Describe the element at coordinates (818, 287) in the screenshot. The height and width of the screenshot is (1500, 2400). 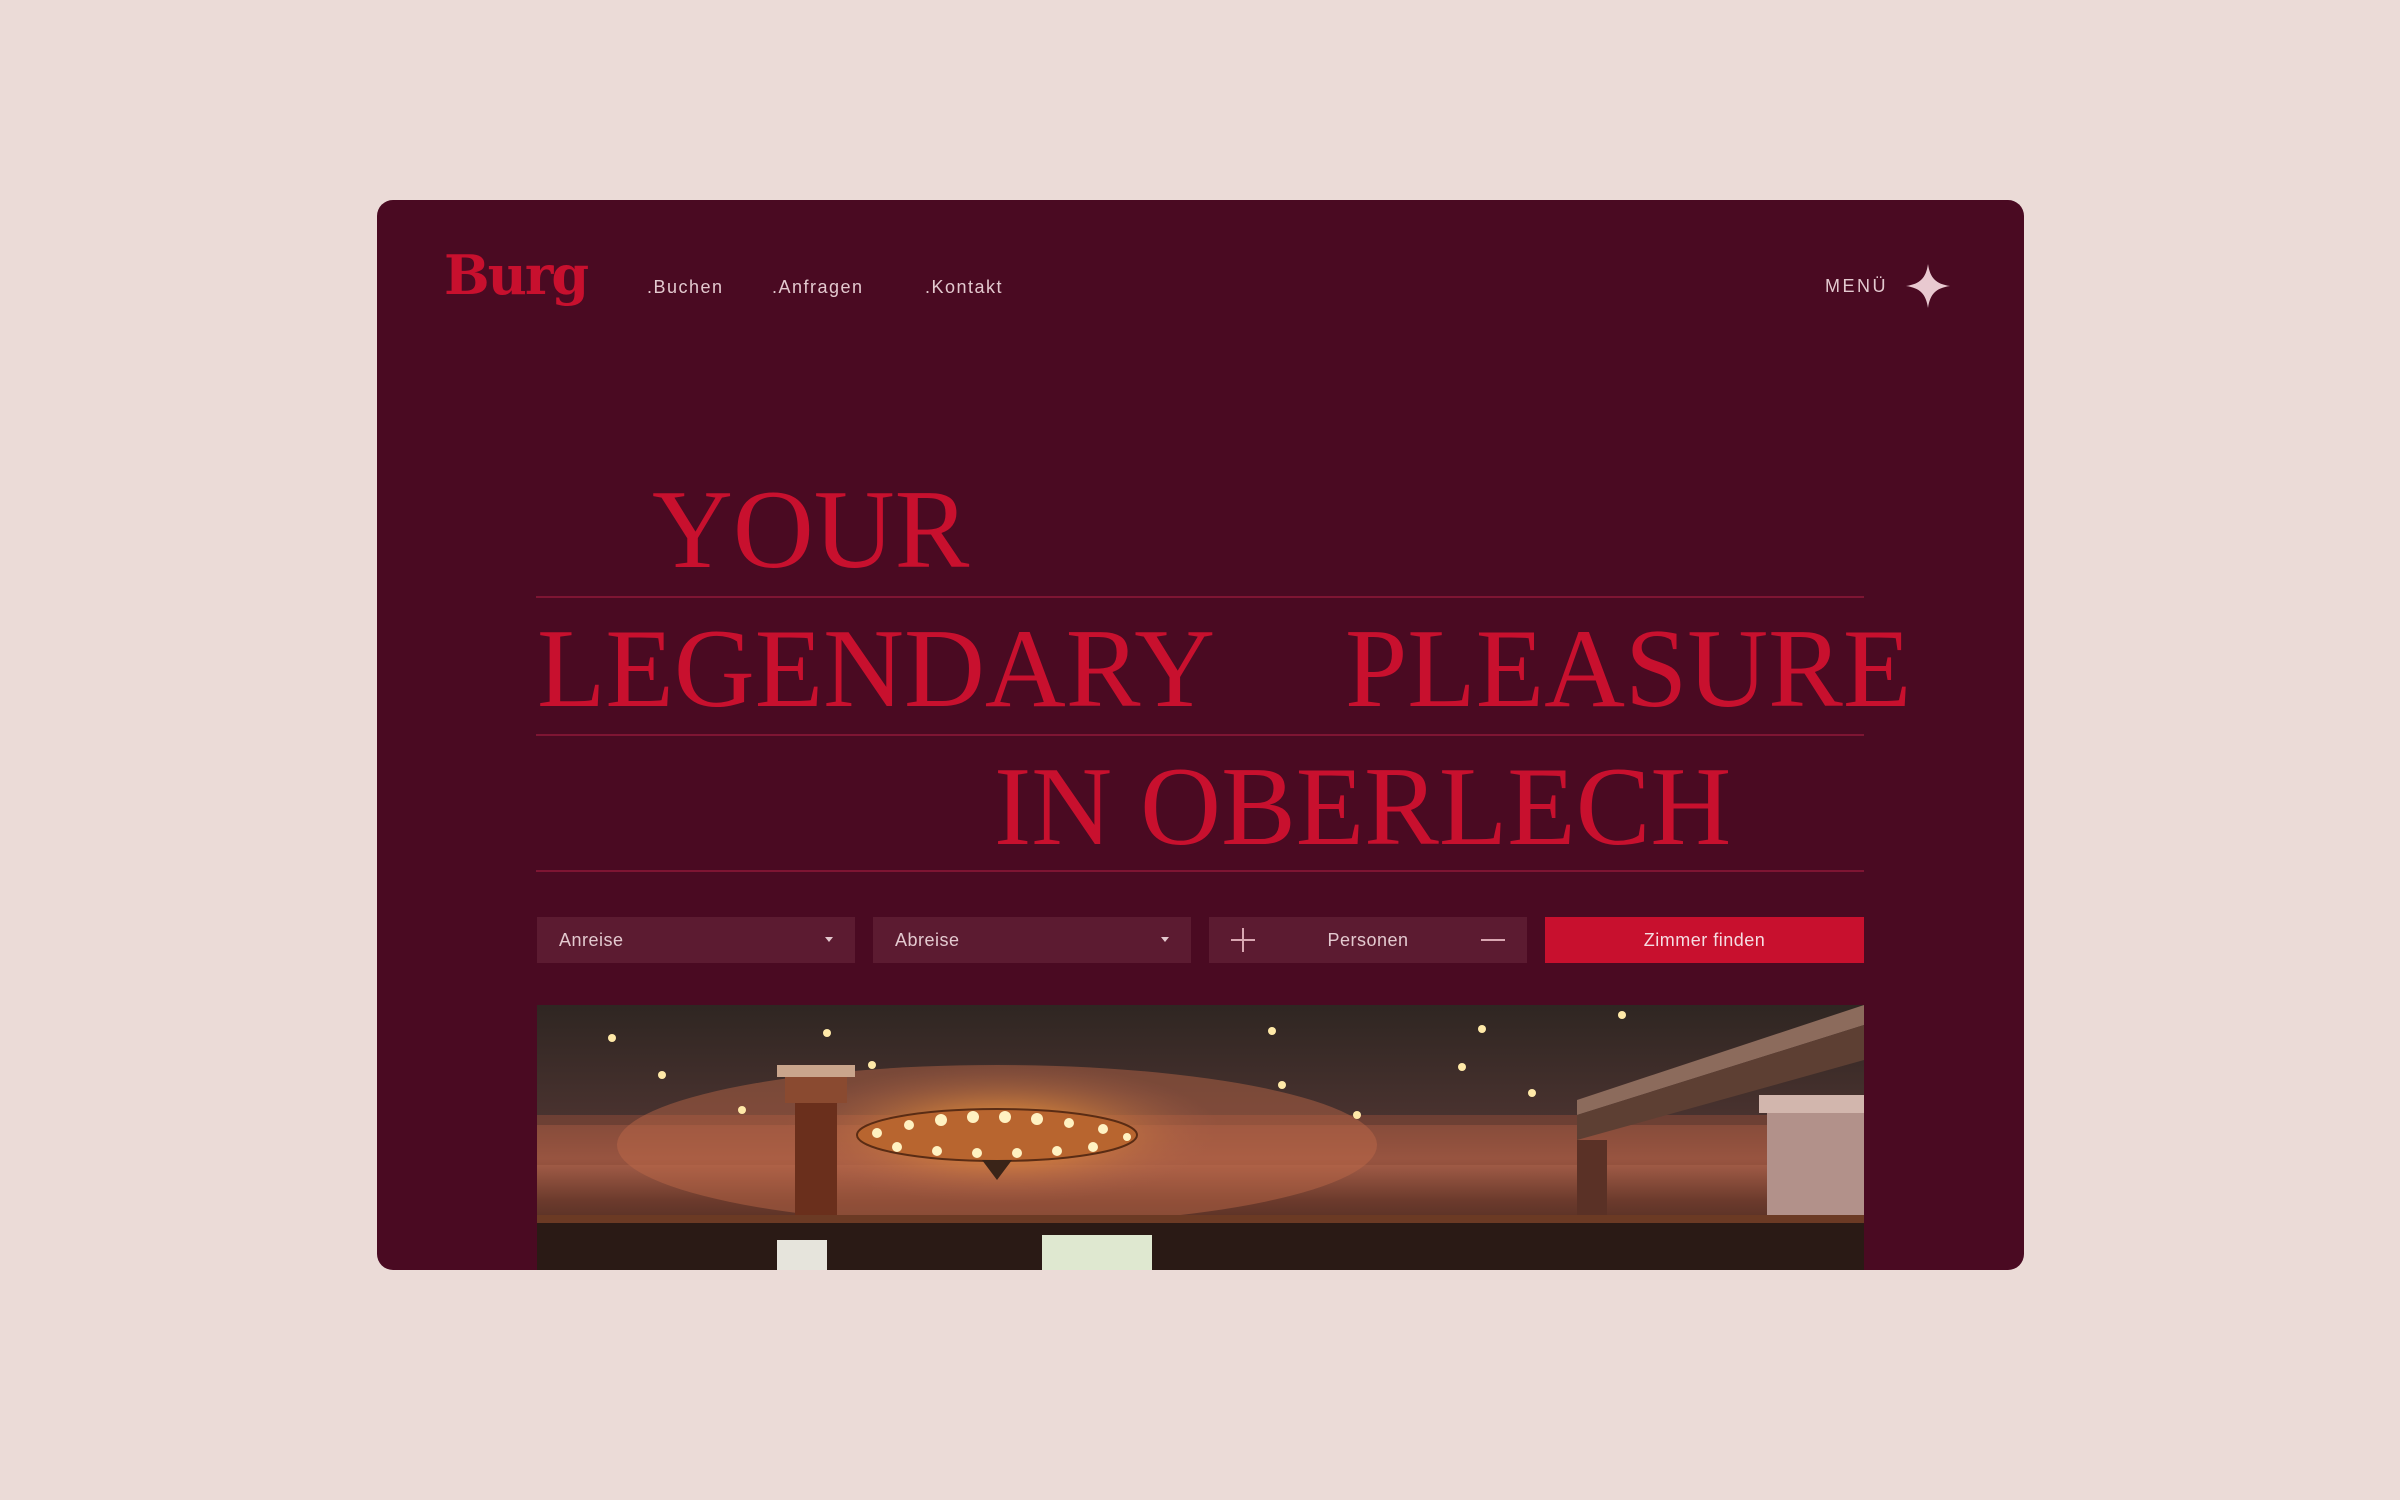
I see `nav-link-anfragen: .Anfragen` at that location.